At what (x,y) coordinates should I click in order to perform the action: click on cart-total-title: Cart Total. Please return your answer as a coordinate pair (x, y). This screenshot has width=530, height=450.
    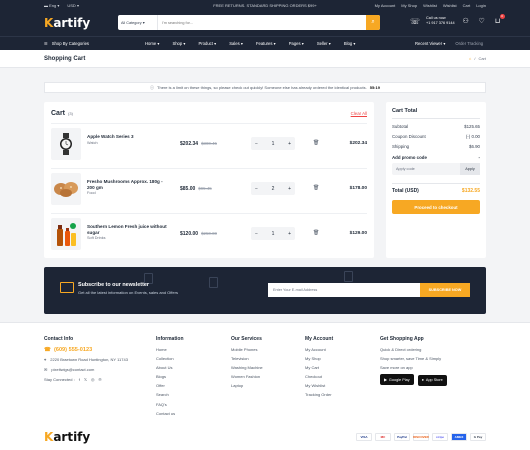
    Looking at the image, I should click on (436, 113).